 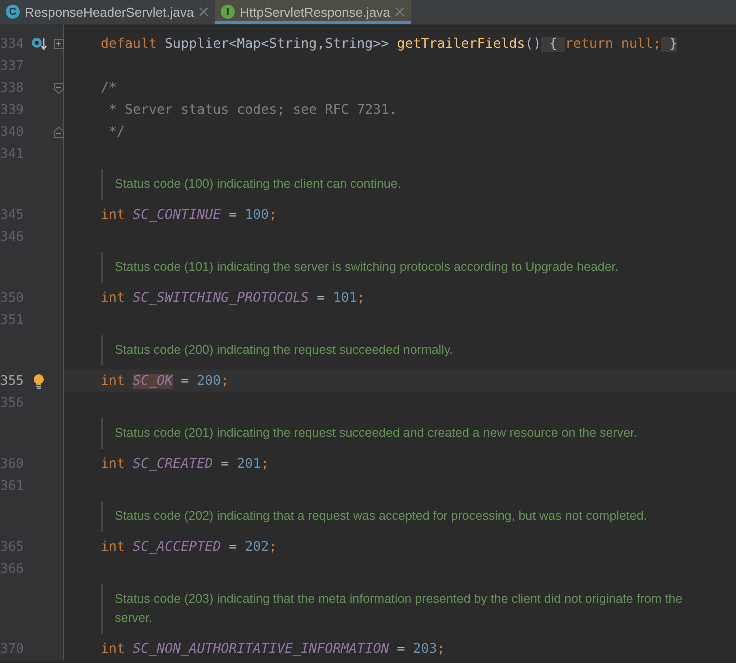 I want to click on code-line: */, so click(x=117, y=132).